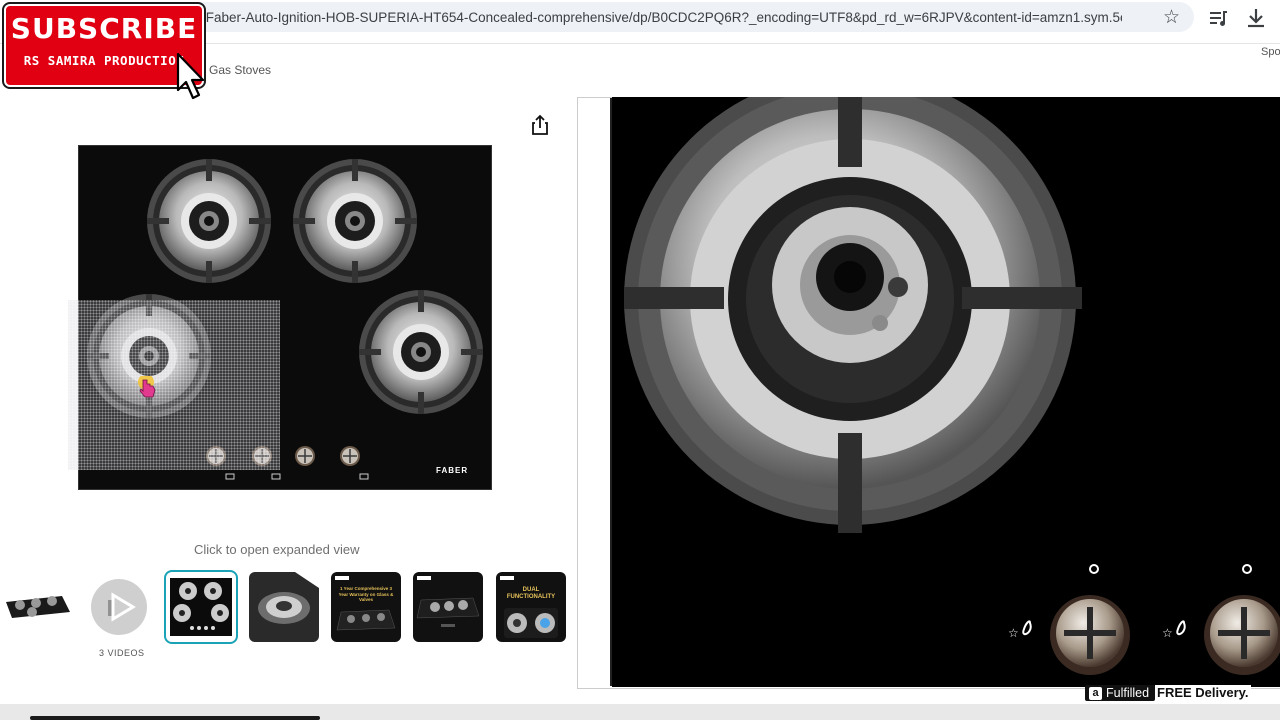  Describe the element at coordinates (1219, 18) in the screenshot. I see `reading-list-icon` at that location.